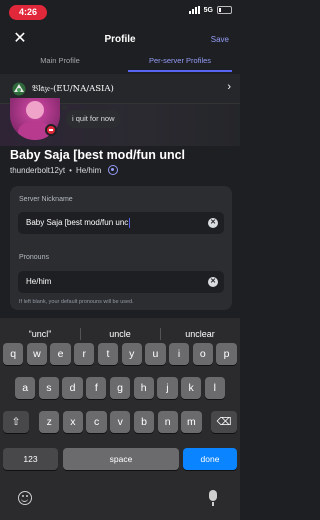 This screenshot has height=520, width=320. What do you see at coordinates (49, 422) in the screenshot?
I see `key-z: z` at bounding box center [49, 422].